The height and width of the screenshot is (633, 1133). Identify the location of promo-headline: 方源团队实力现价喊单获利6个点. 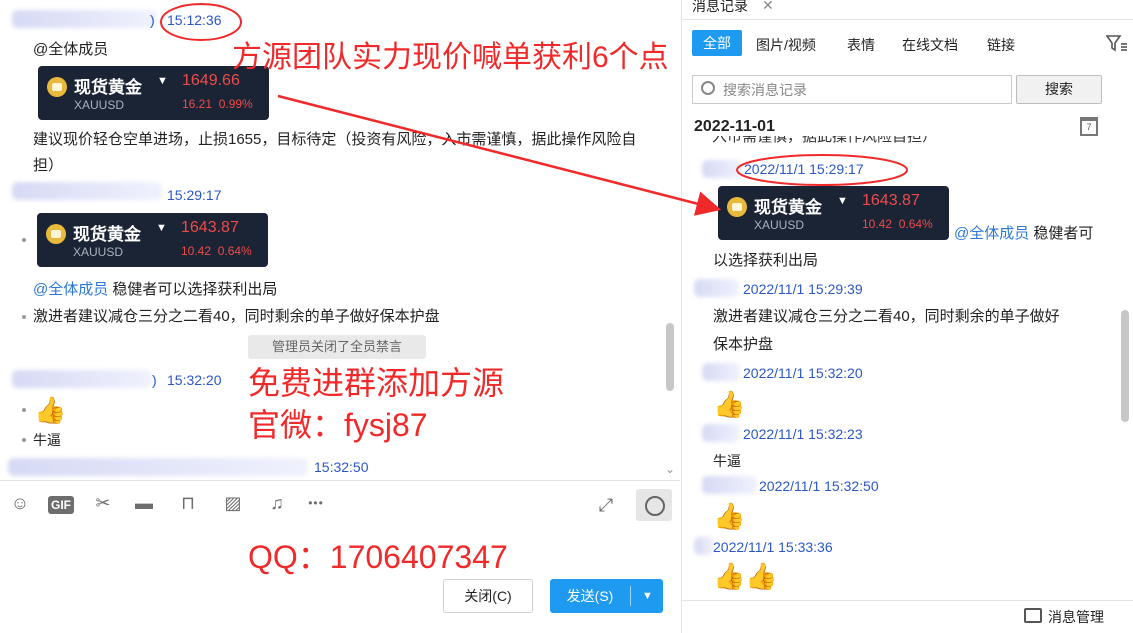
(450, 57).